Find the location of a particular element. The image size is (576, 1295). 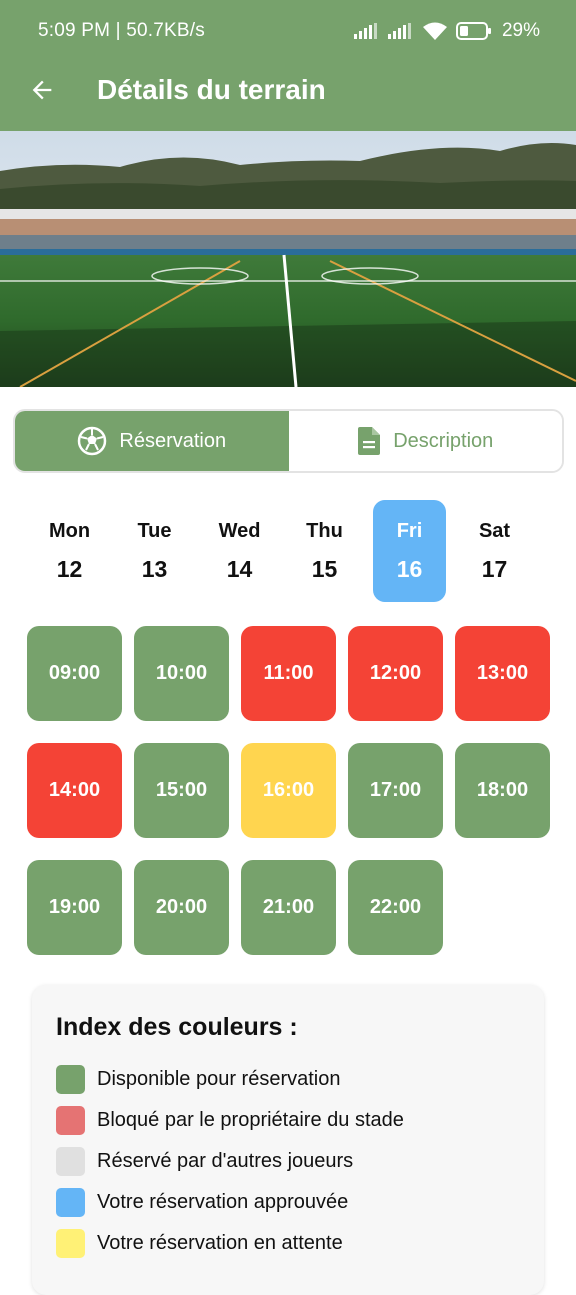

tab-bar: Réservation Description is located at coordinates (288, 441).